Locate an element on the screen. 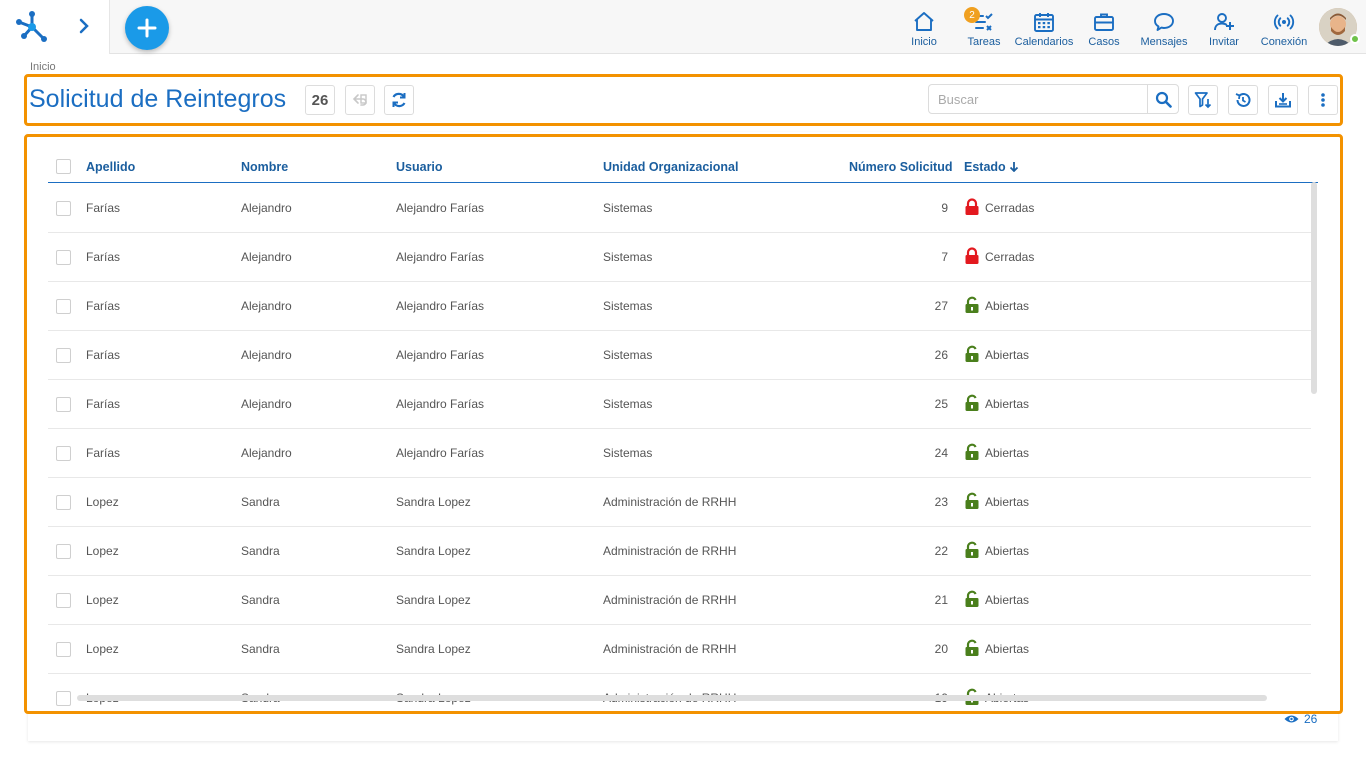 This screenshot has height=768, width=1366. nav-calendars: Calendarios is located at coordinates (1044, 27).